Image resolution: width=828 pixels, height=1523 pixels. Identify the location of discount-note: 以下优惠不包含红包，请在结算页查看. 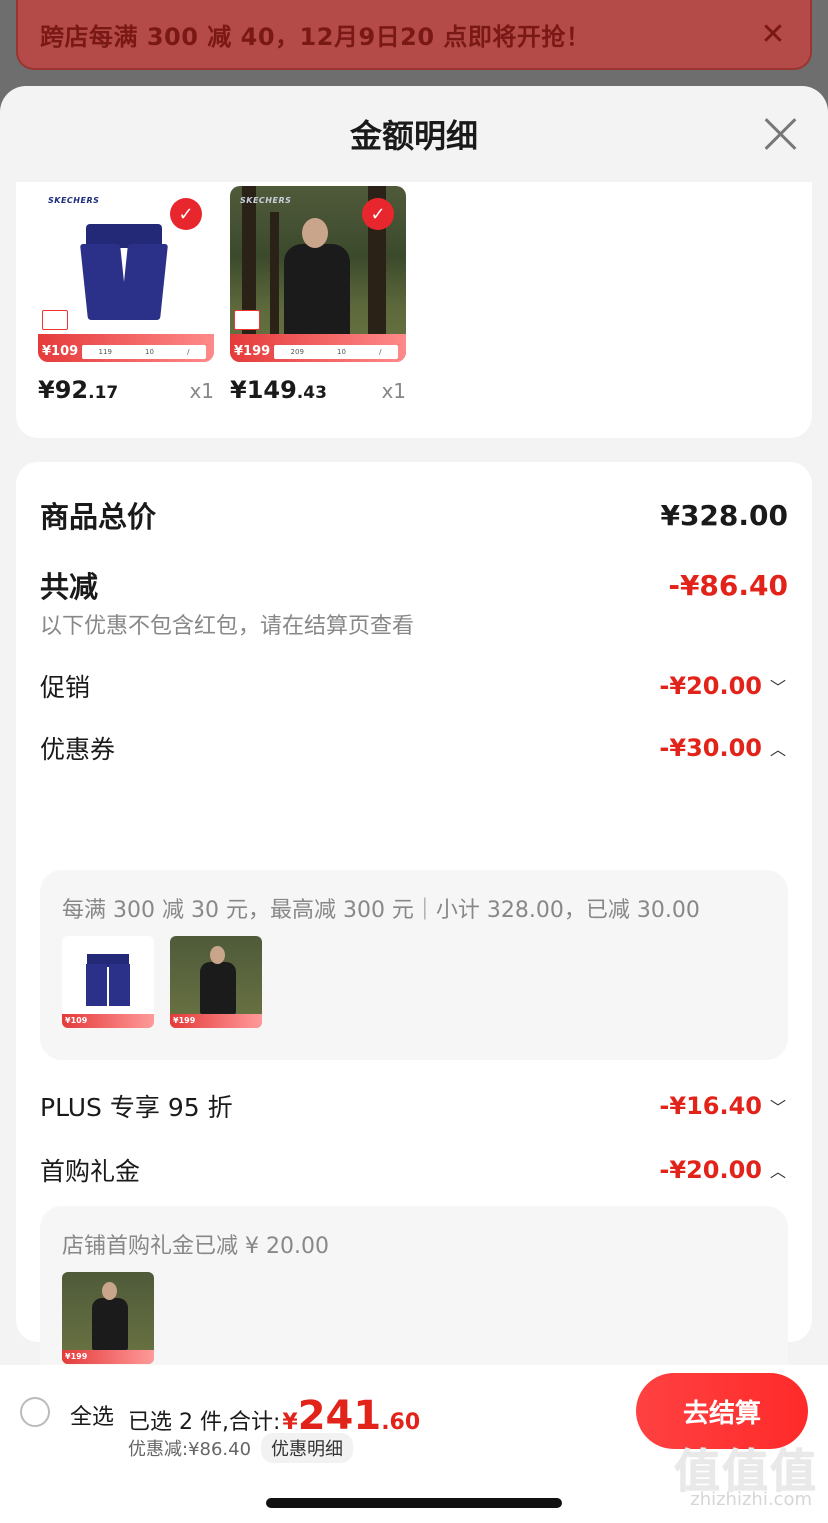
(227, 626).